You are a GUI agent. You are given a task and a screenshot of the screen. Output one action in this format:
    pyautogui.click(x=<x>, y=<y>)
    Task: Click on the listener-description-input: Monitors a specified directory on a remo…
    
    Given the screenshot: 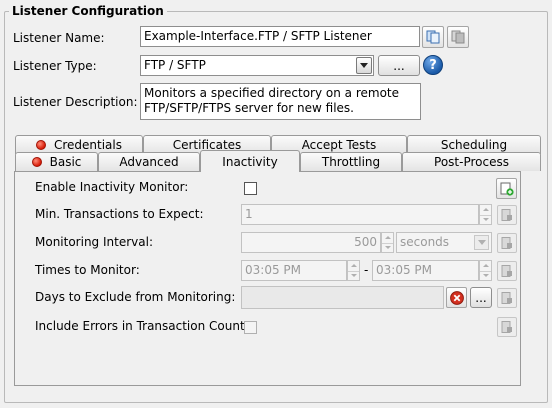 What is the action you would take?
    pyautogui.click(x=280, y=101)
    